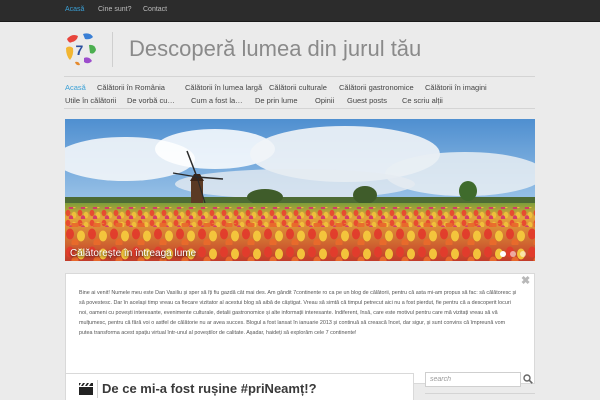 This screenshot has height=400, width=600. I want to click on nav-item-opinions: Opinii, so click(324, 100).